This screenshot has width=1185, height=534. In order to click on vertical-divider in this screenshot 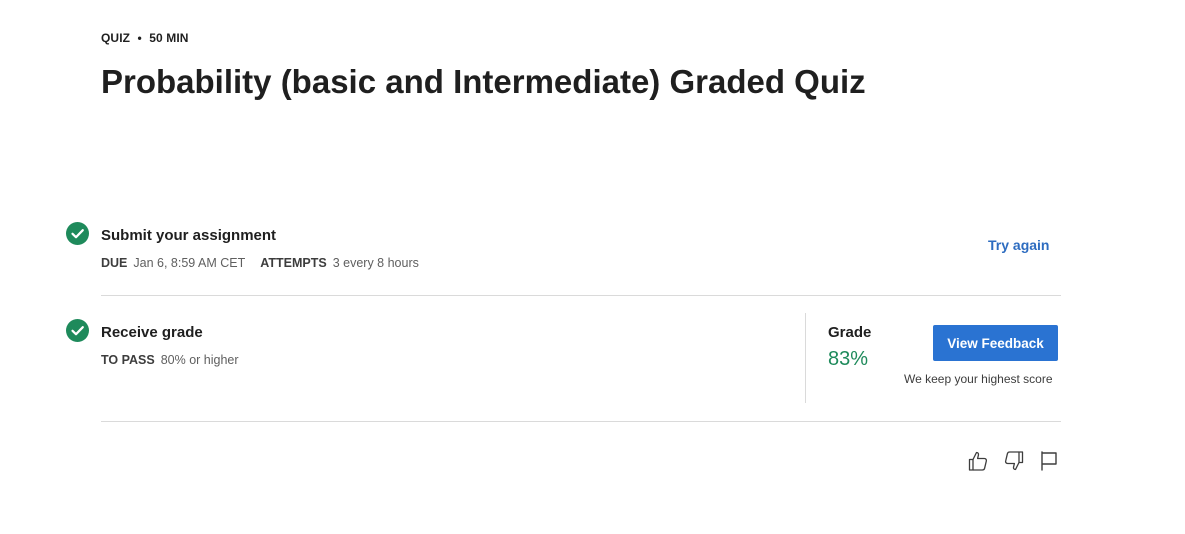, I will do `click(805, 358)`.